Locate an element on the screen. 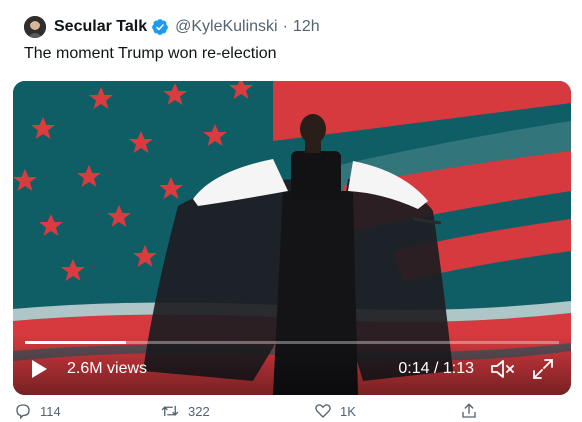  retweet-count: 322 is located at coordinates (199, 411).